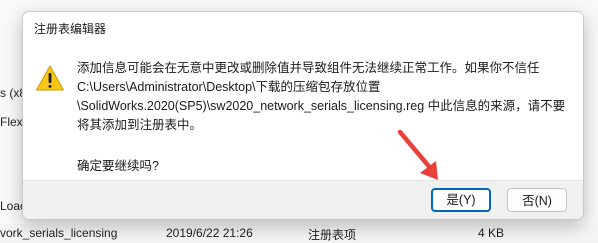  Describe the element at coordinates (332, 235) in the screenshot. I see `file-type: 注册表项` at that location.